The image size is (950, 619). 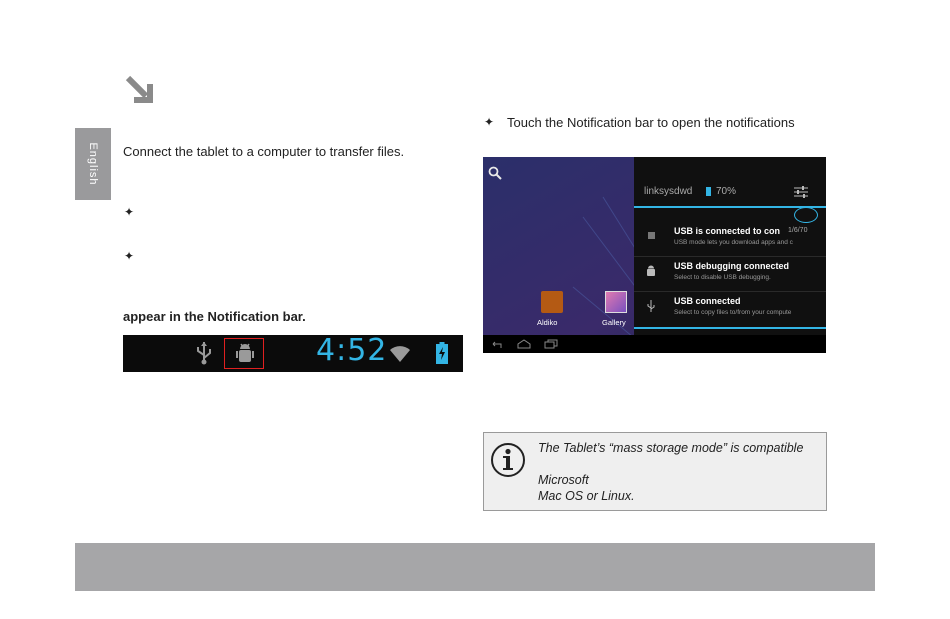 I want to click on notification-time: 1/6/70, so click(x=798, y=230).